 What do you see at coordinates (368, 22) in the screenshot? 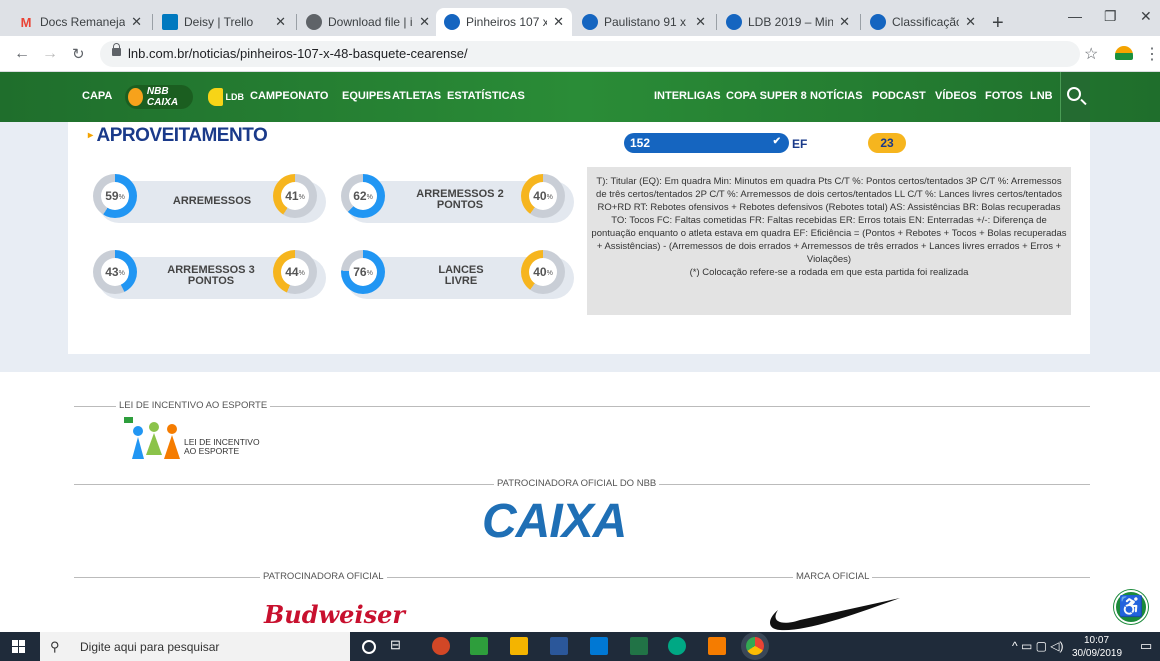
I see `tab-download: Download file | iLo ✕` at bounding box center [368, 22].